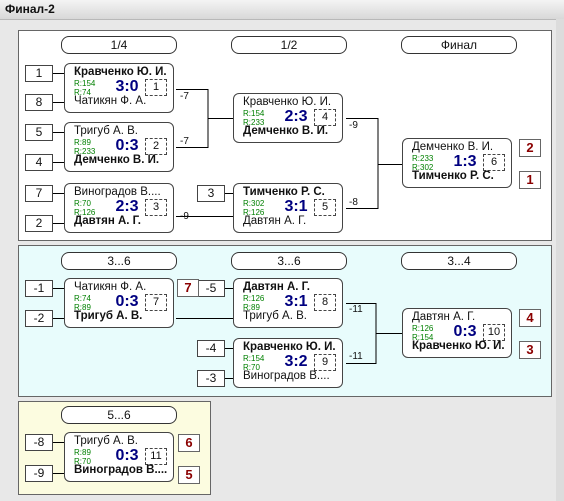  What do you see at coordinates (325, 302) in the screenshot?
I see `match-number: 8` at bounding box center [325, 302].